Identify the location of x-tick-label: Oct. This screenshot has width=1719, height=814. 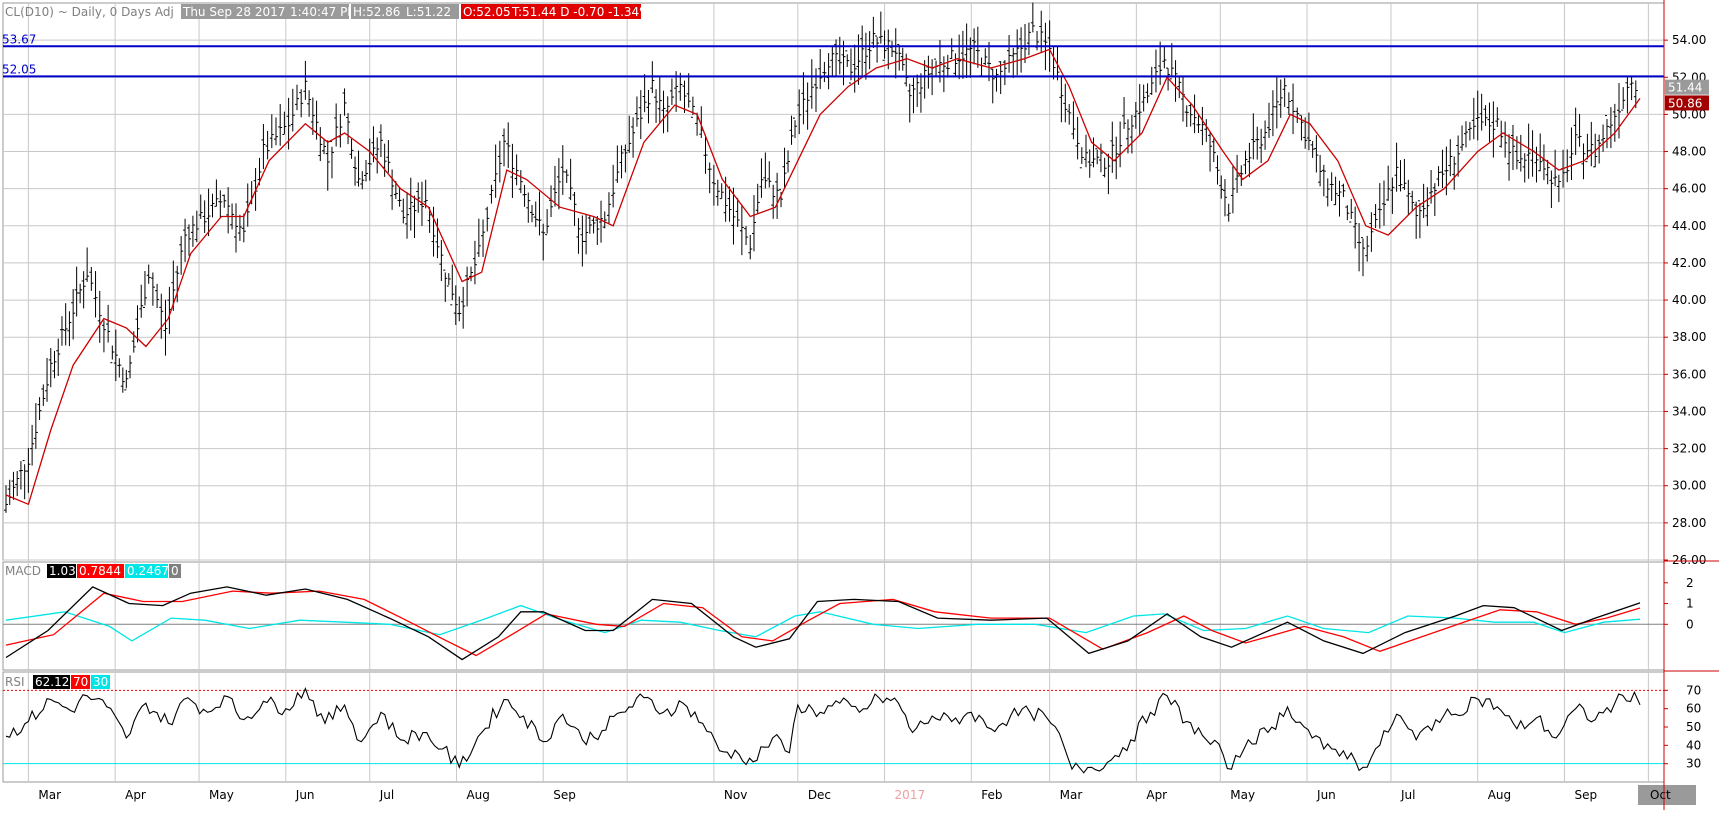
(1660, 795).